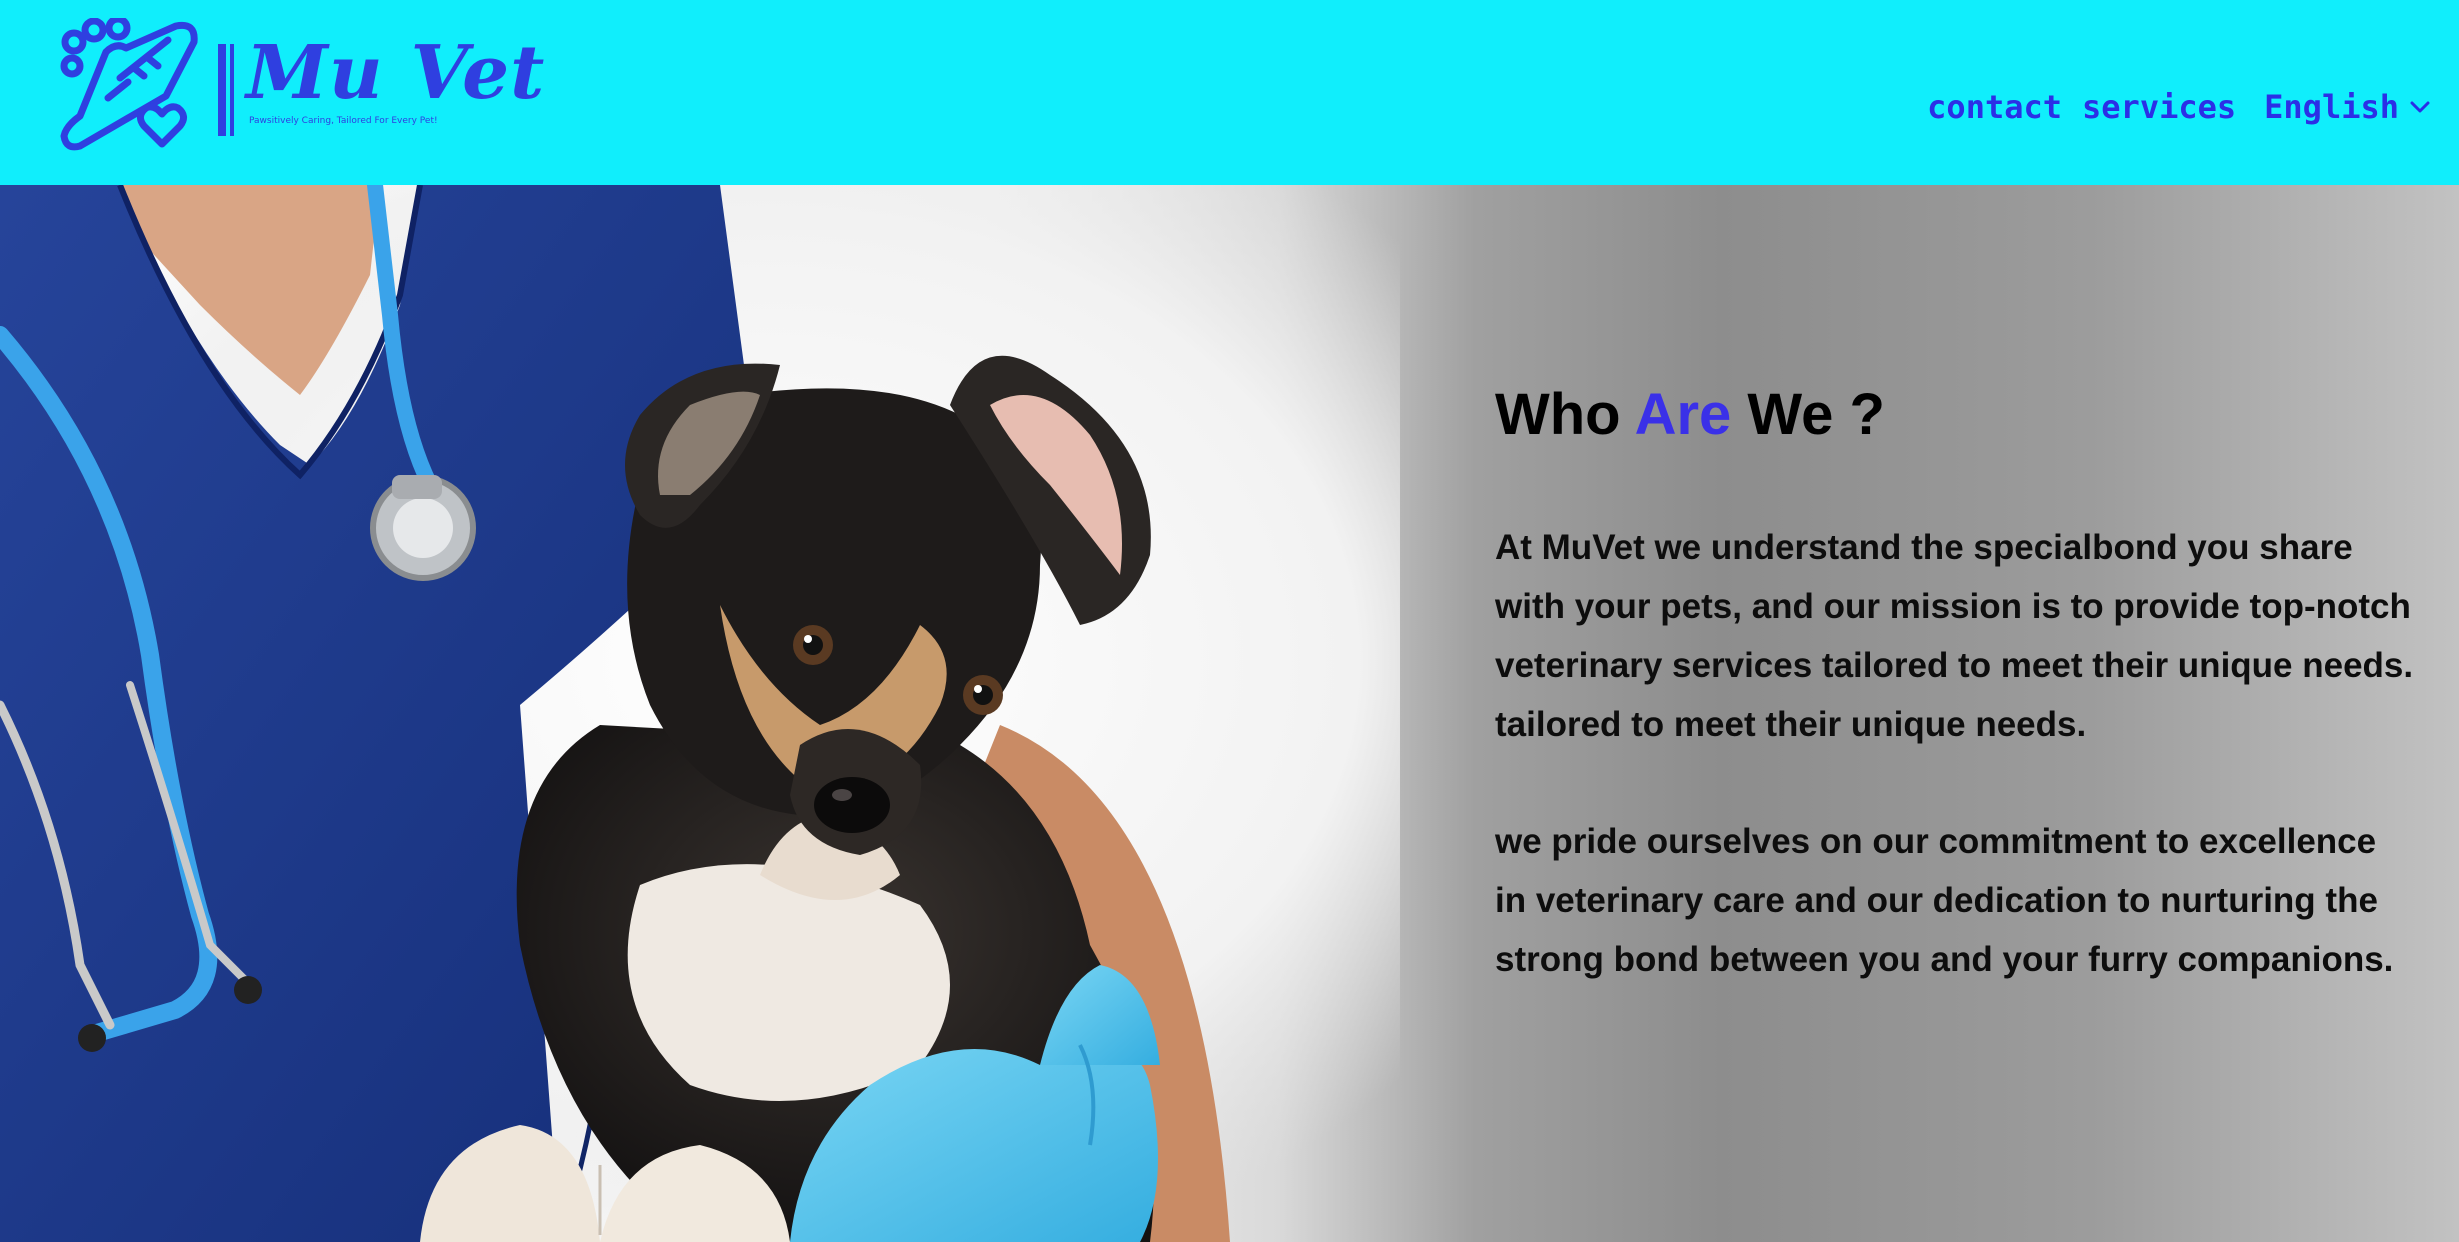 The image size is (2459, 1242). Describe the element at coordinates (2331, 107) in the screenshot. I see `language-label: English` at that location.